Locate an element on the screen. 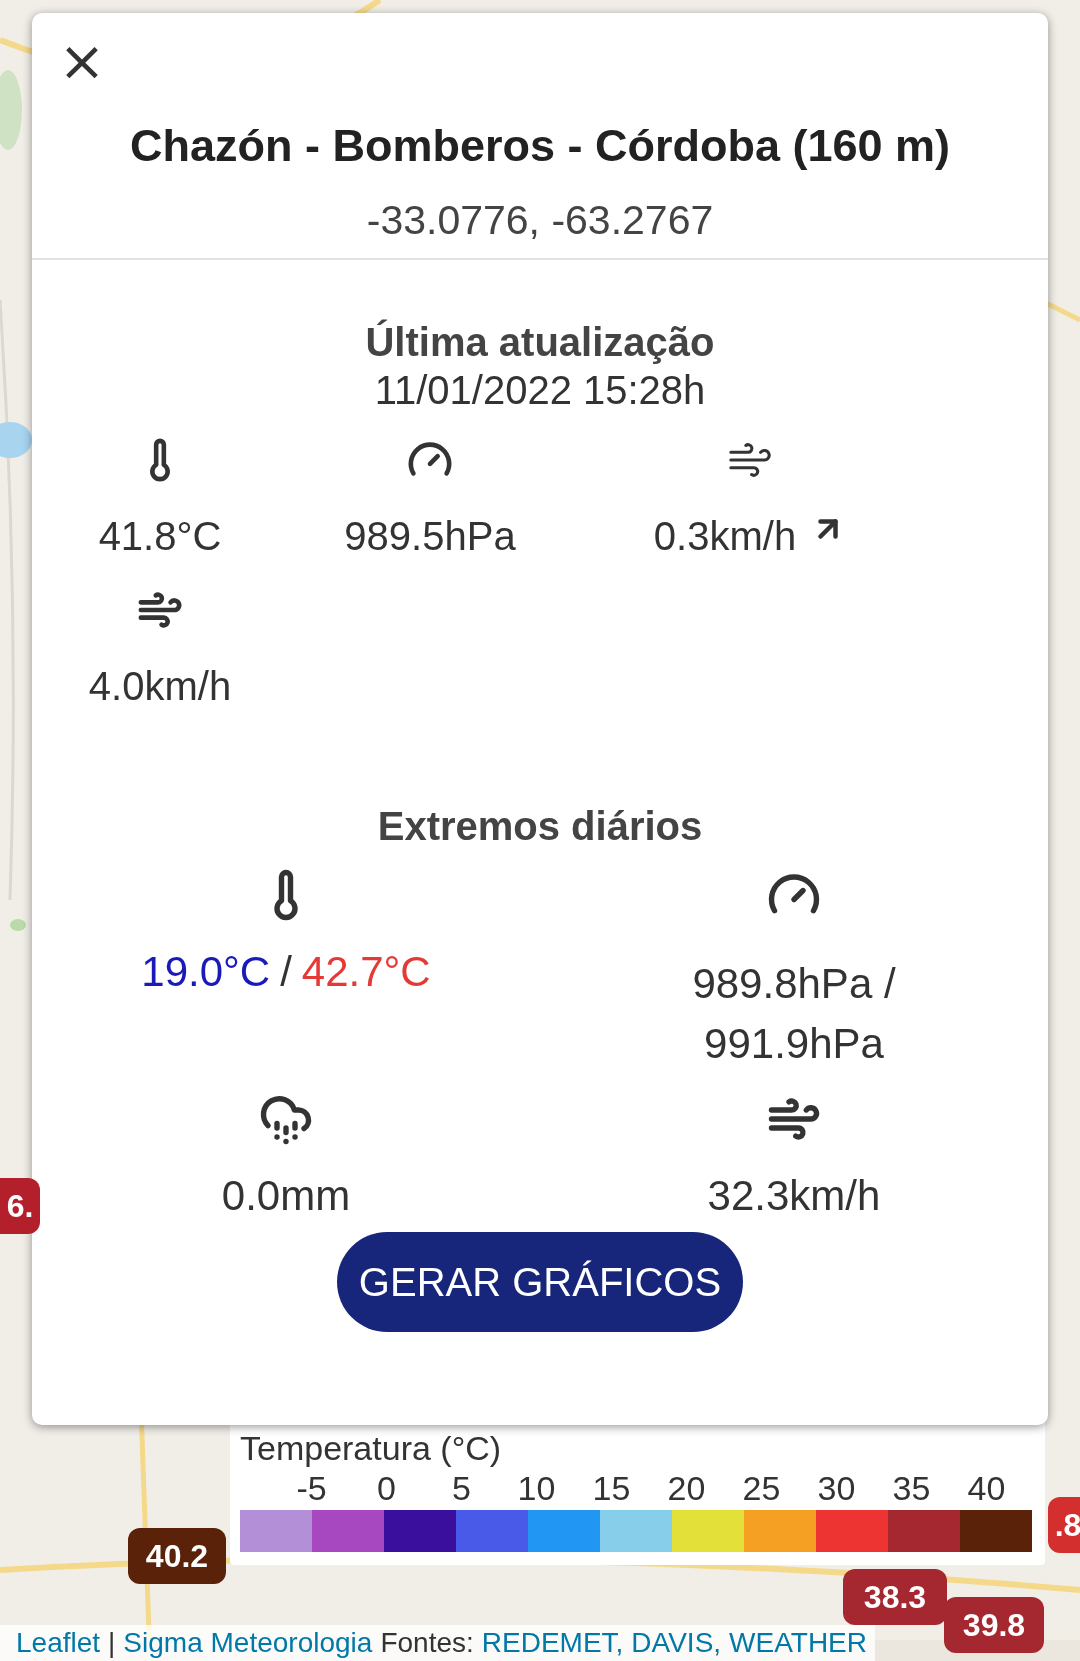  station-title: Chazón - Bomberos - Córdoba (160 m) is located at coordinates (540, 146).